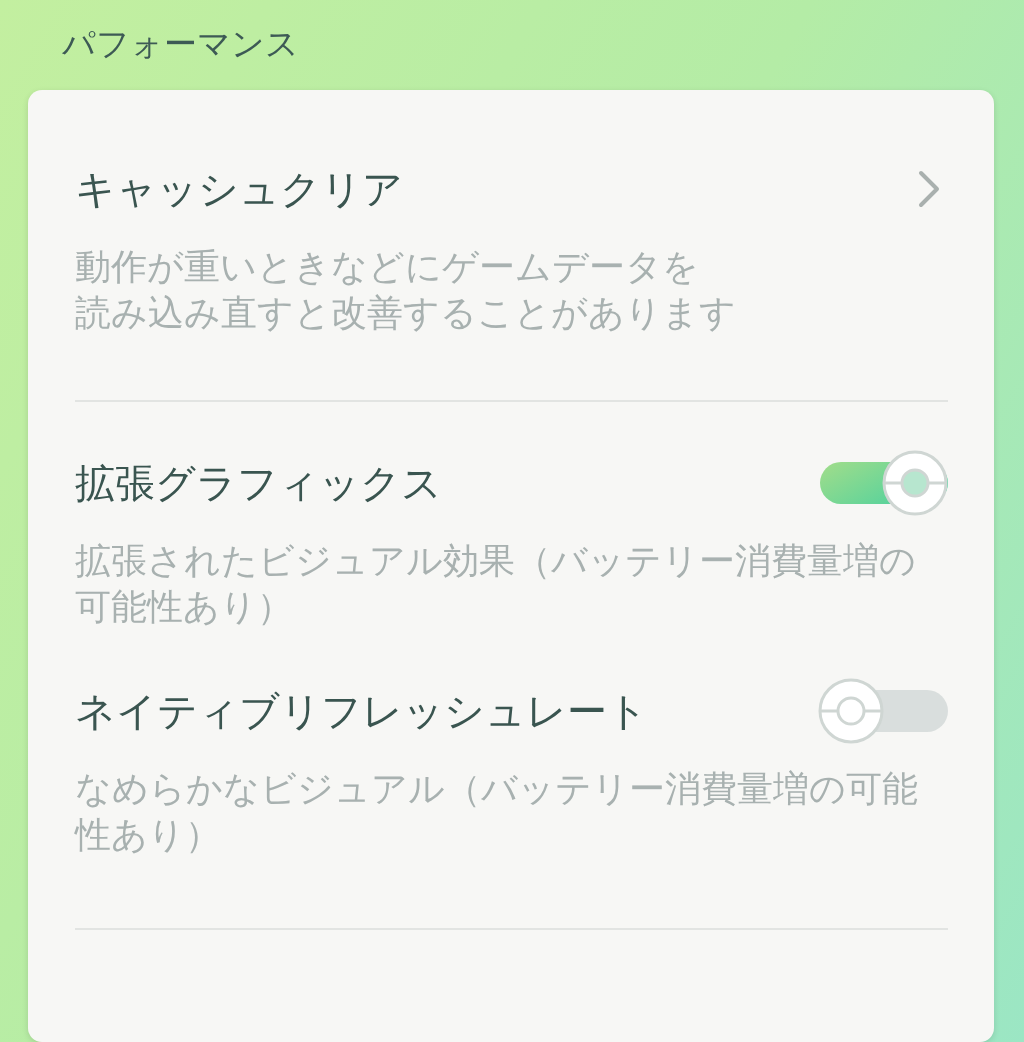 The image size is (1024, 1042). What do you see at coordinates (496, 584) in the screenshot?
I see `setting-description: 拡張されたビジュアル効果（バッテリー消費量増の可能性あり）` at bounding box center [496, 584].